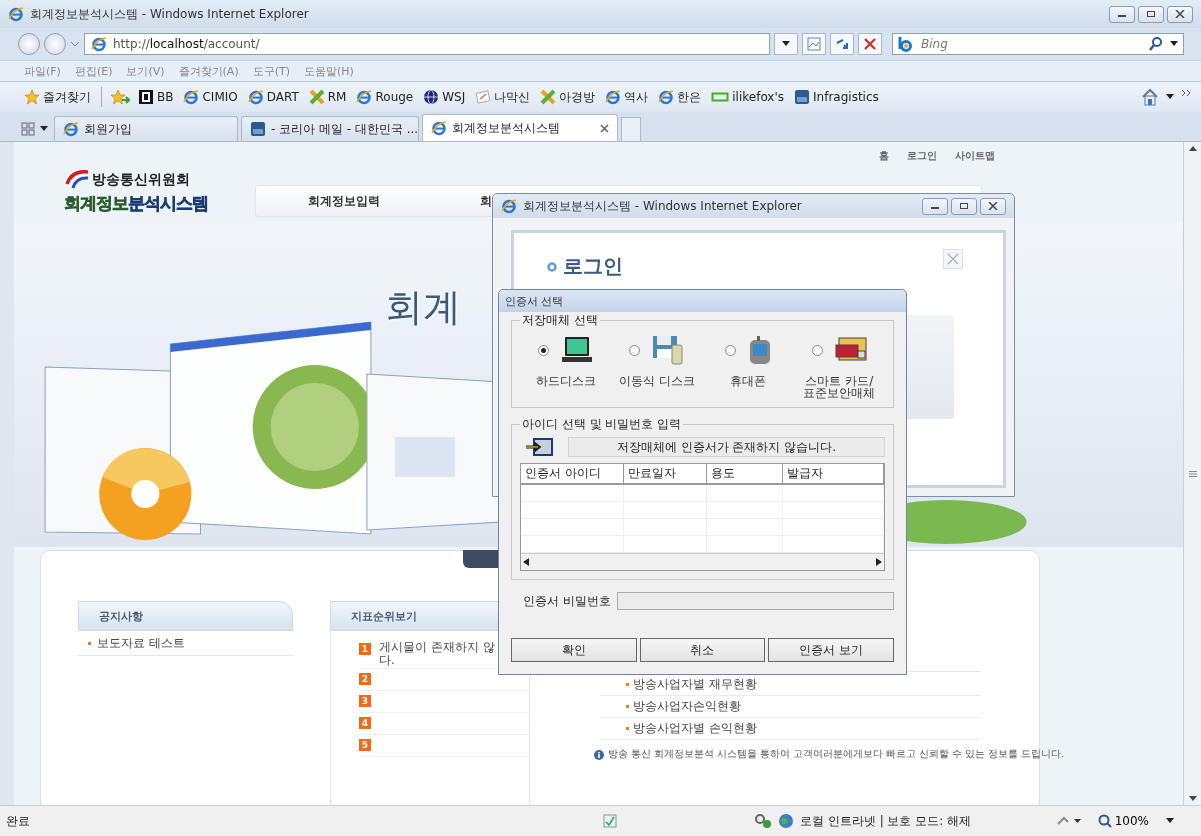 The image size is (1201, 836). Describe the element at coordinates (57, 97) in the screenshot. I see `favorites-button: 즐겨찾기` at that location.